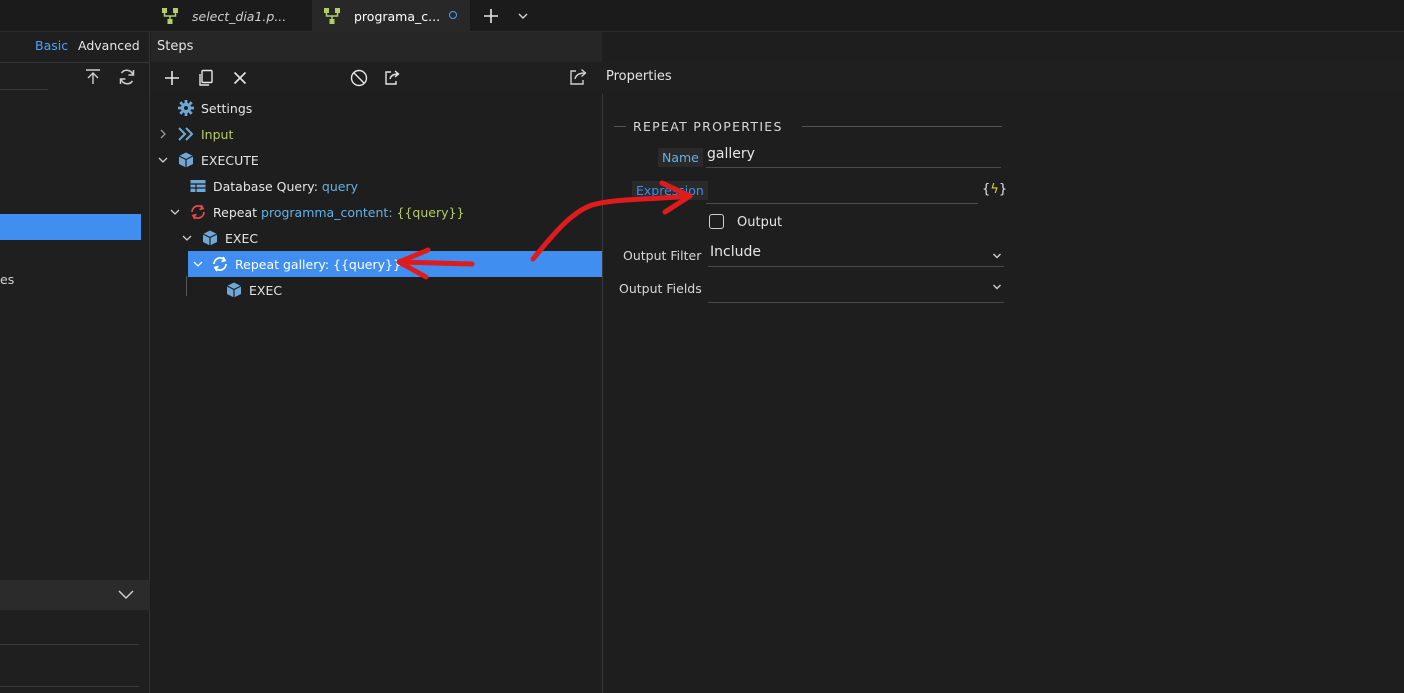  Describe the element at coordinates (127, 77) in the screenshot. I see `refresh-icon` at that location.